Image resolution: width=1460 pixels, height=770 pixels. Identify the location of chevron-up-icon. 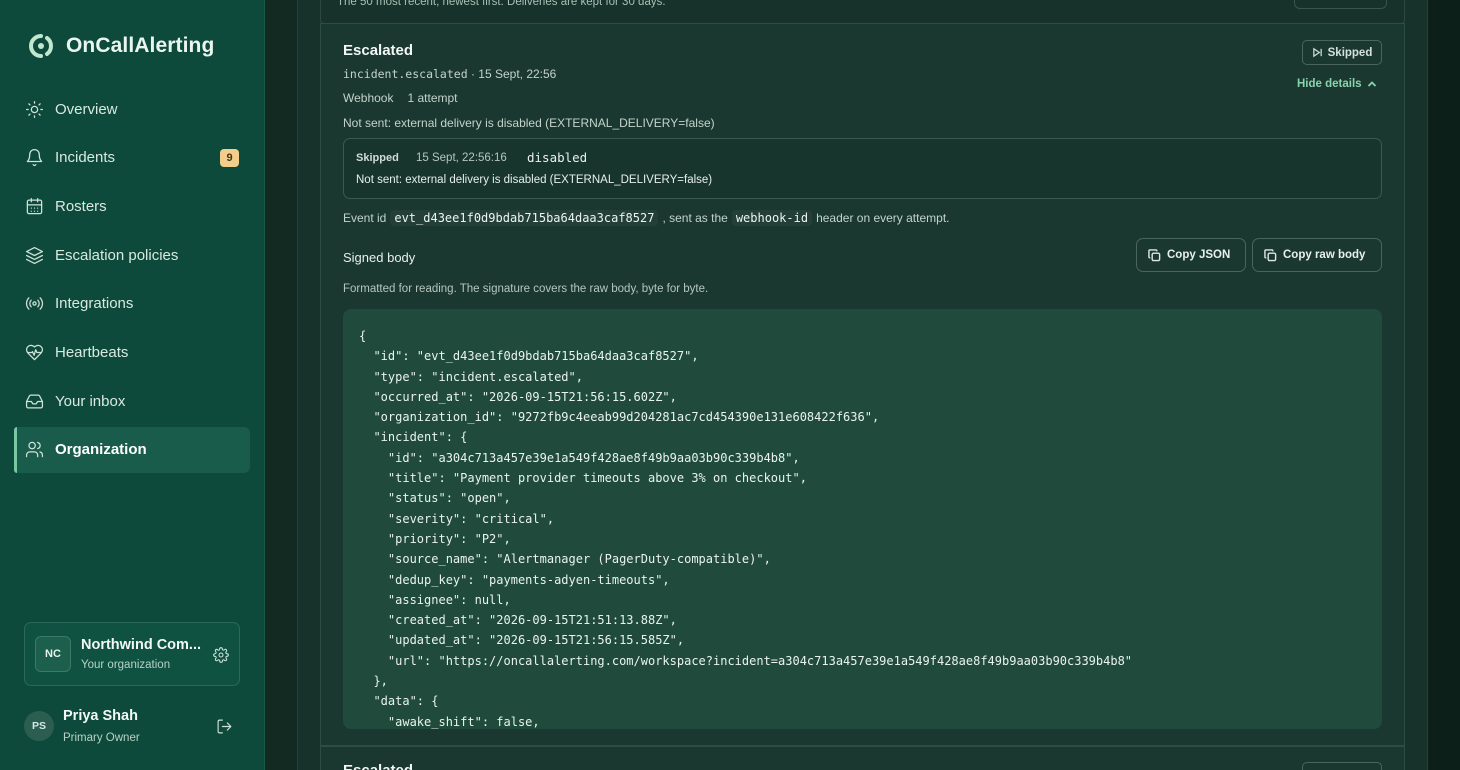
(1371, 84).